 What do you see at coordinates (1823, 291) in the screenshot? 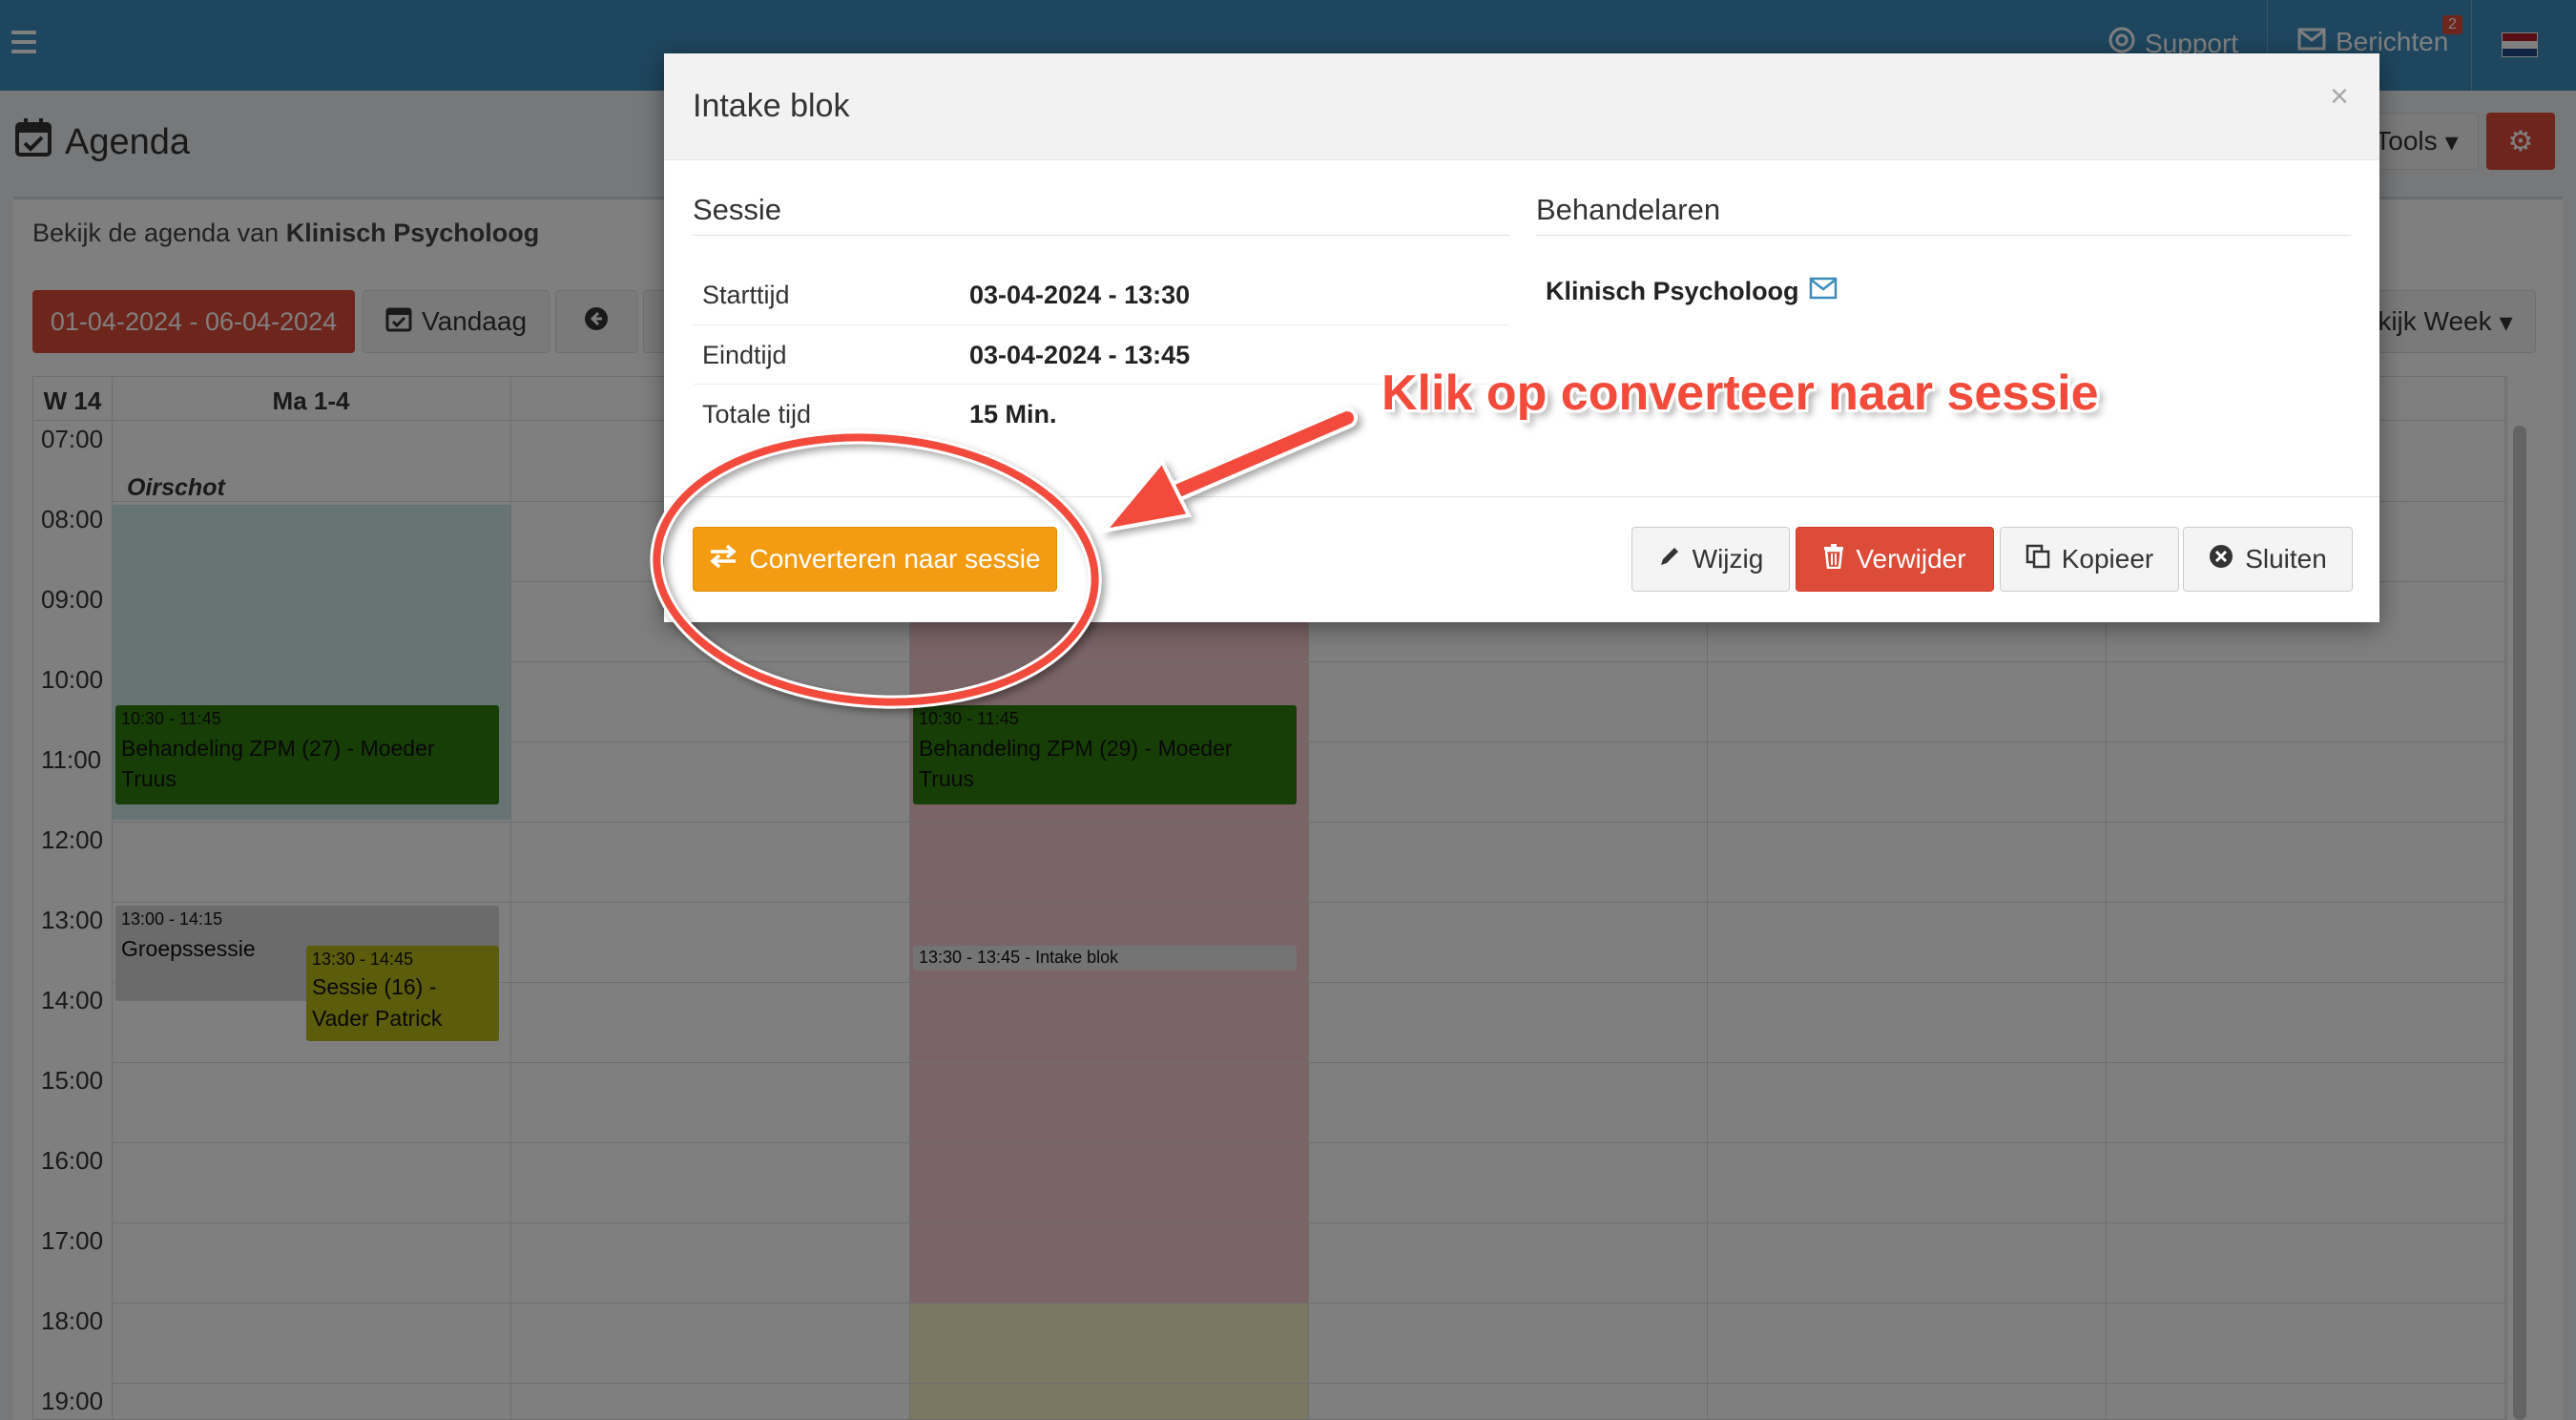
I see `envelope-icon` at bounding box center [1823, 291].